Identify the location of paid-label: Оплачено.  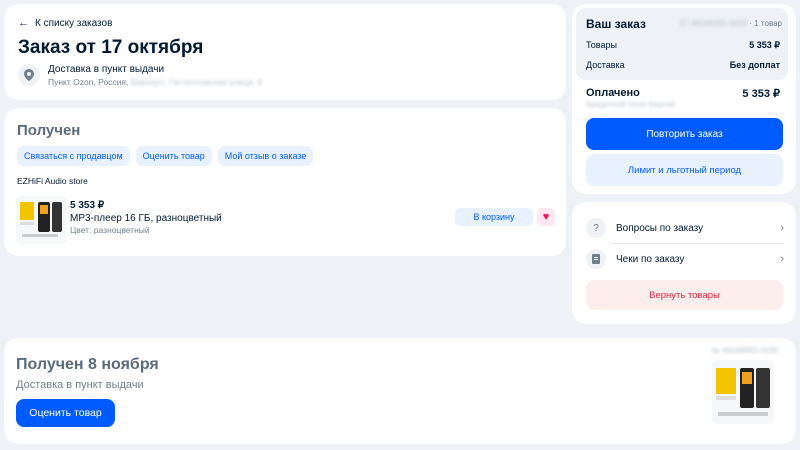
(613, 93).